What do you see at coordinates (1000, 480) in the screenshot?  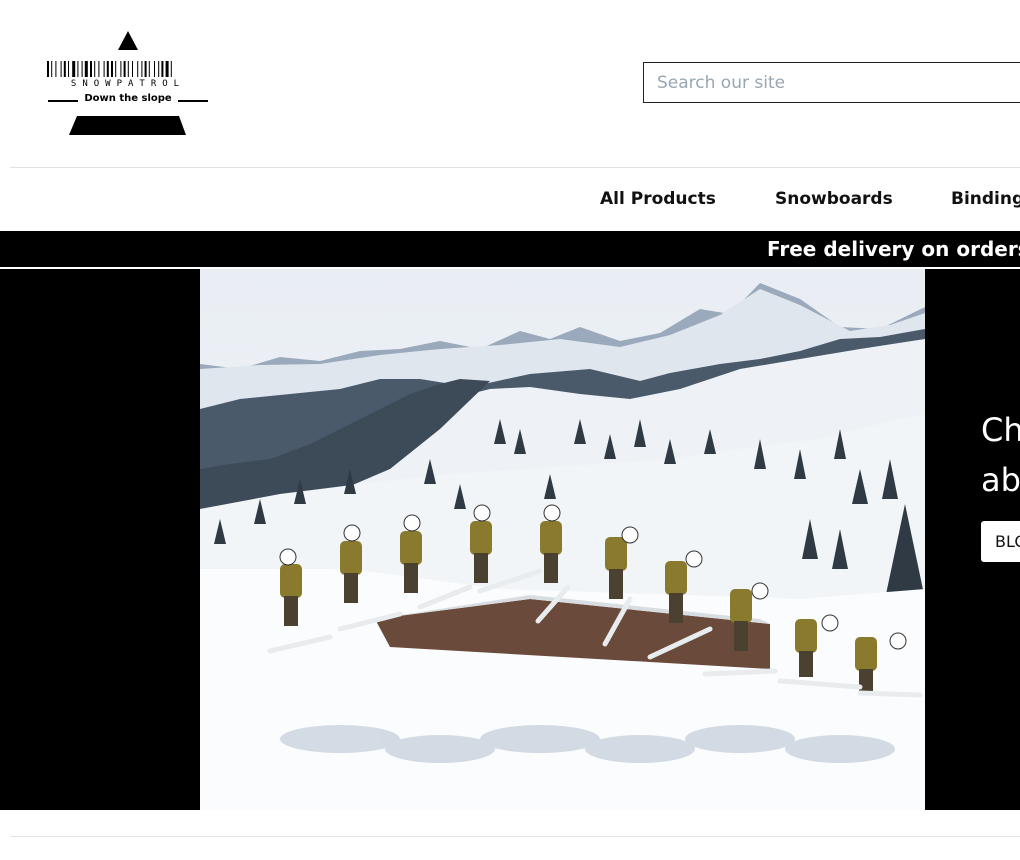 I see `hero-title-line2: about snowboarding` at bounding box center [1000, 480].